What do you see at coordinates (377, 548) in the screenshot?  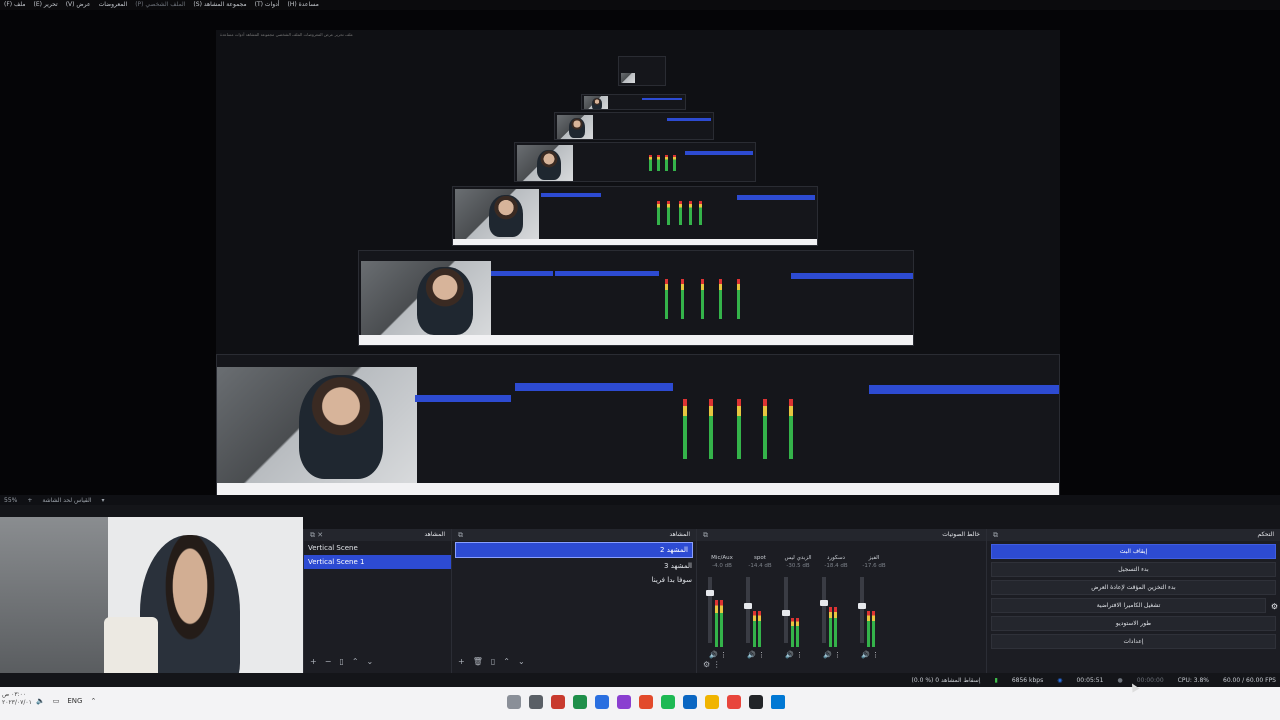 I see `scene-item: Vertical Scene` at bounding box center [377, 548].